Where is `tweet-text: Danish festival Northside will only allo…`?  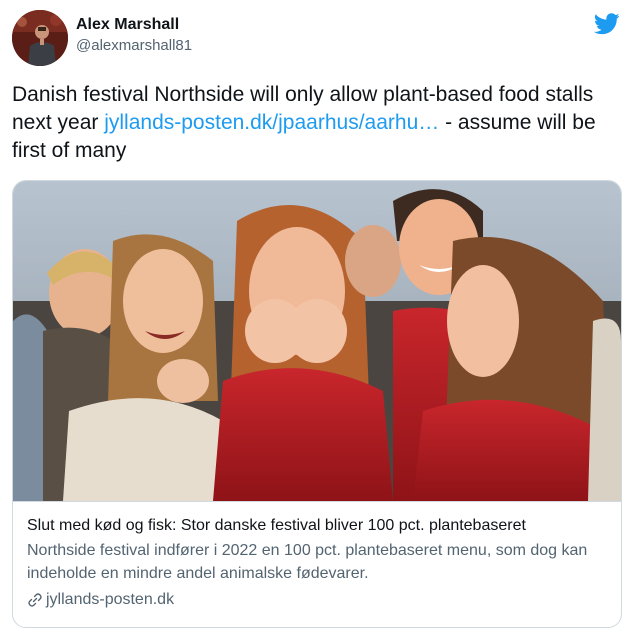 tweet-text: Danish festival Northside will only allo… is located at coordinates (318, 123).